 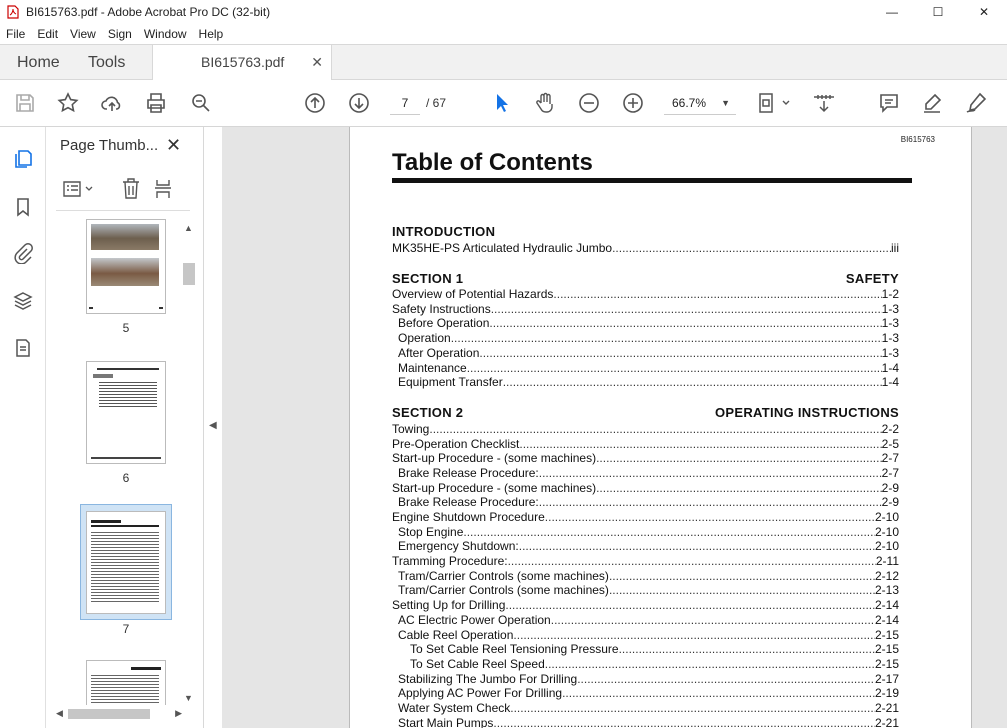 What do you see at coordinates (645, 294) in the screenshot?
I see `toc-entry: Overview of Potential Hazards 1-2` at bounding box center [645, 294].